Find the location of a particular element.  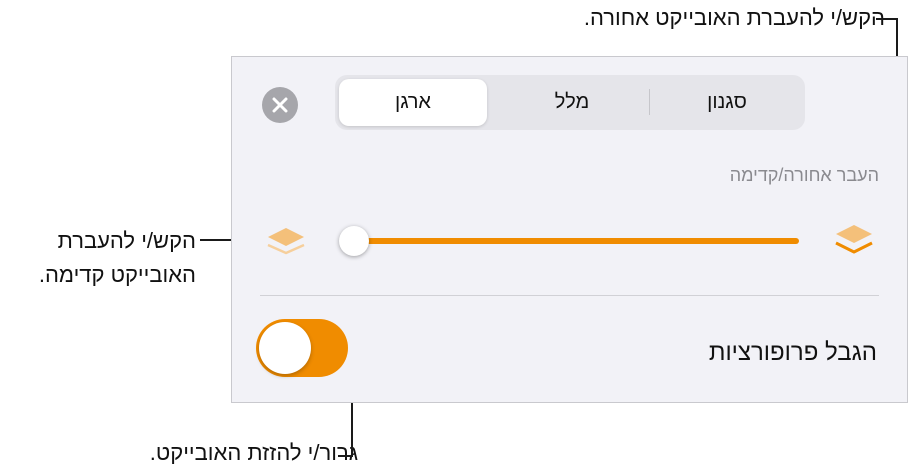

tab-bar: סגנון מלל ארגן is located at coordinates (570, 102).